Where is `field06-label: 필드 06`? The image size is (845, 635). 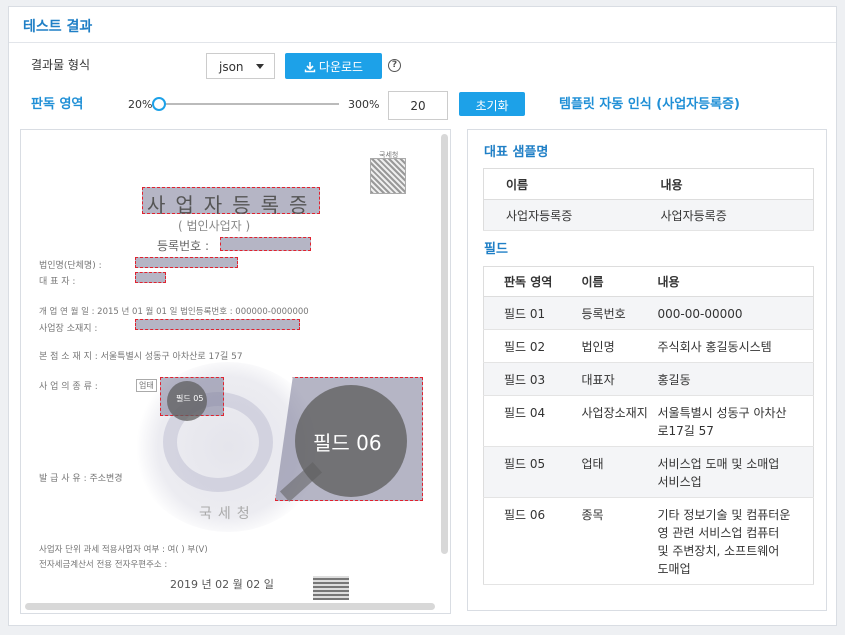 field06-label: 필드 06 is located at coordinates (347, 443).